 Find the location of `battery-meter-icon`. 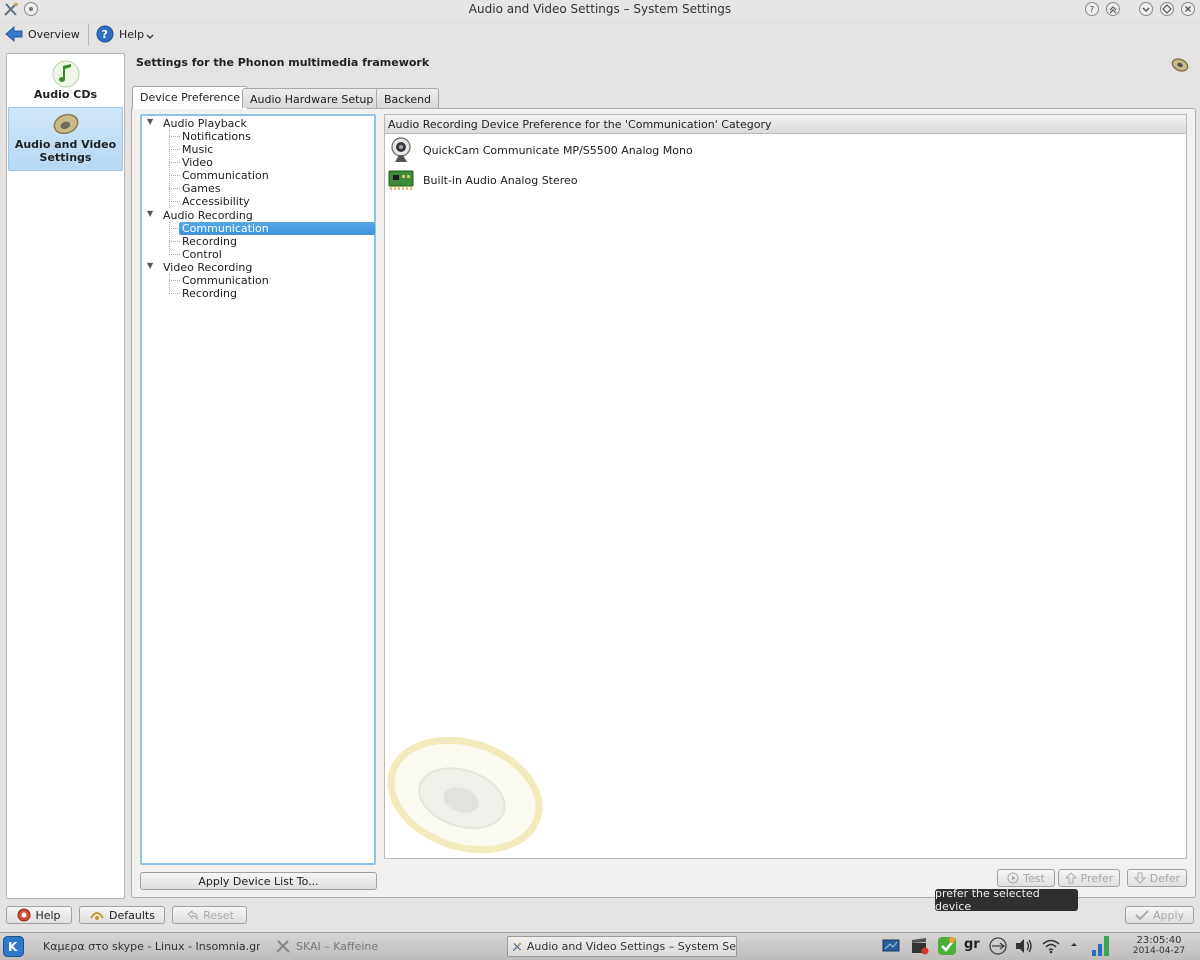

battery-meter-icon is located at coordinates (1101, 946).